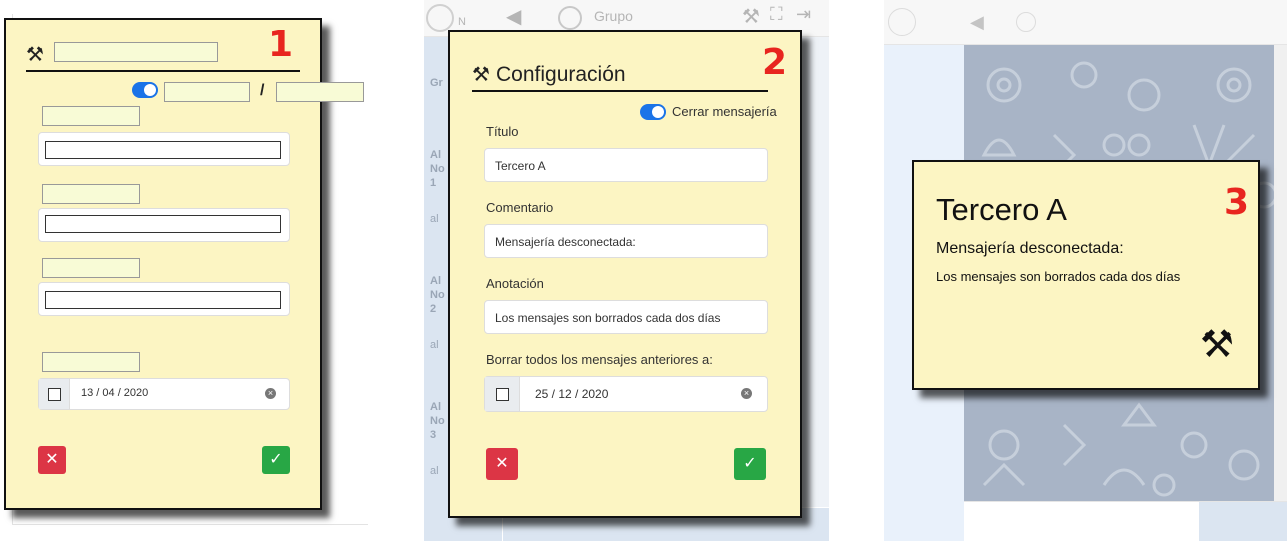  What do you see at coordinates (320, 92) in the screenshot?
I see `toggle-label-placeholder-overflow` at bounding box center [320, 92].